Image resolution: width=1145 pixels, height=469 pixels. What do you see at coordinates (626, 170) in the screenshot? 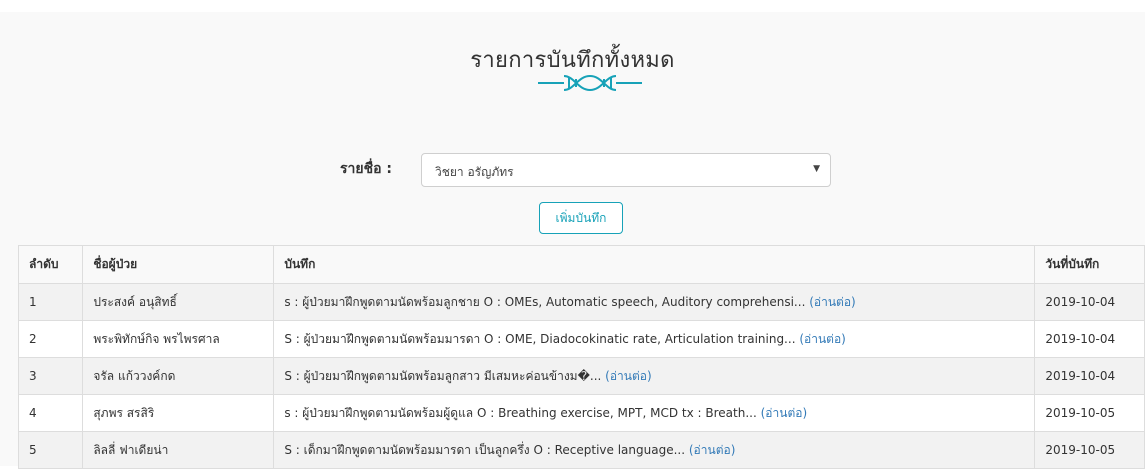
I see `patient-select: วิชยา อรัญภัทร ▼` at bounding box center [626, 170].